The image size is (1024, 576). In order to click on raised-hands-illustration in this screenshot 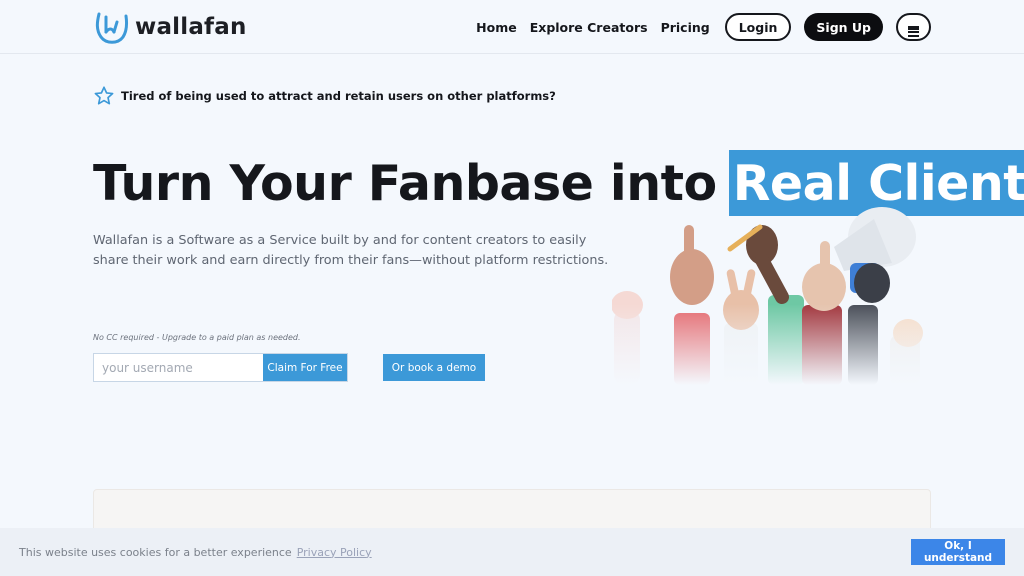, I will do `click(772, 295)`.